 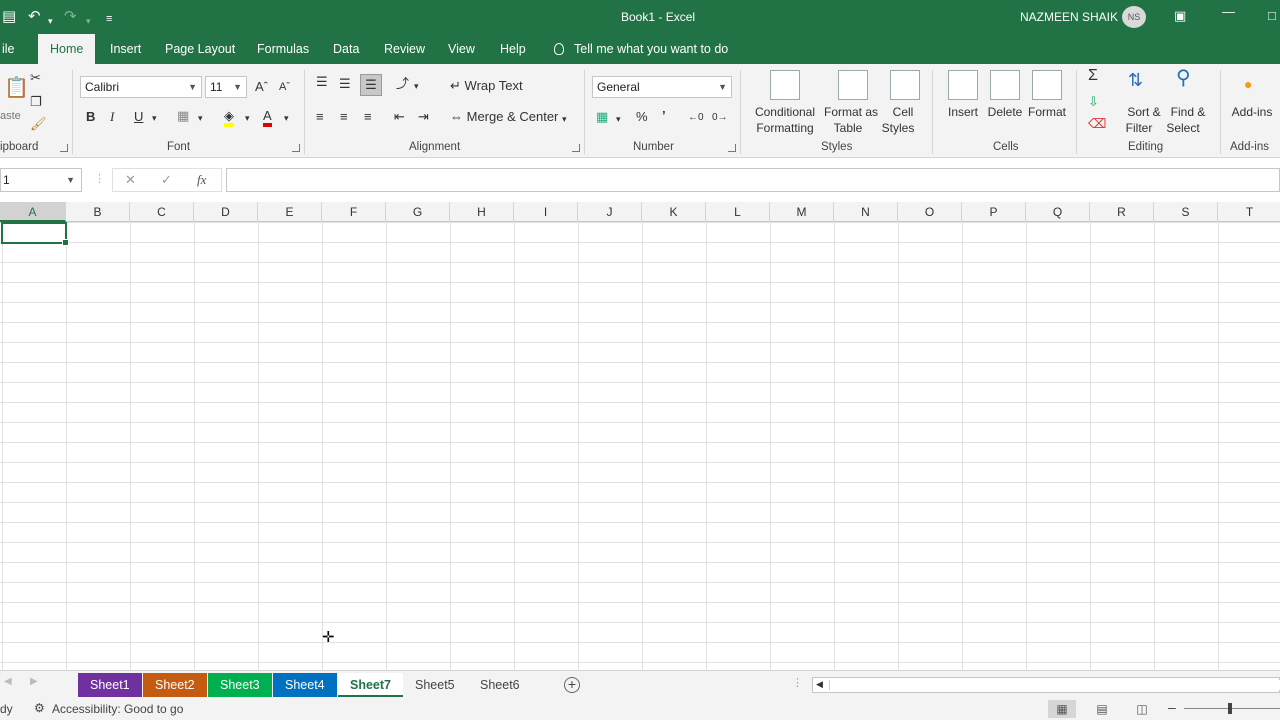 What do you see at coordinates (41, 180) in the screenshot?
I see `name-box: 1 ▼` at bounding box center [41, 180].